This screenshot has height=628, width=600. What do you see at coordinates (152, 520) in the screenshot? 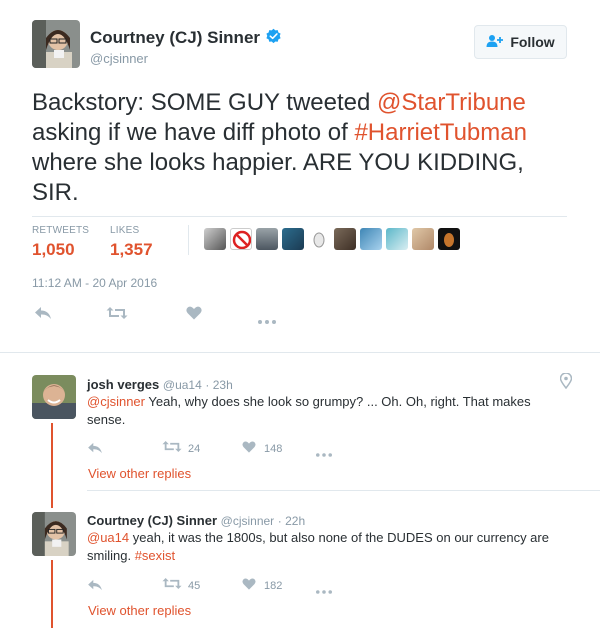
I see `reply-author-name: Courtney (CJ) Sinner` at bounding box center [152, 520].